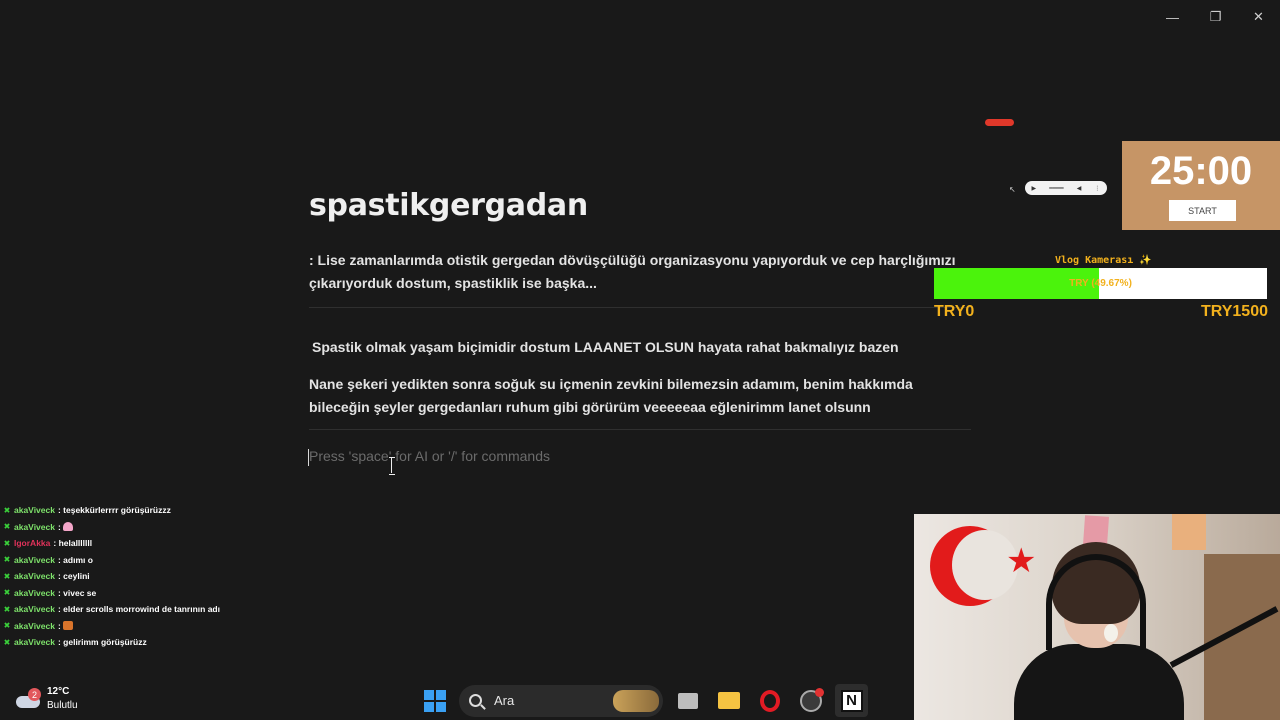 The image size is (1280, 720). I want to click on goal-progress-text: TRY (49.67%), so click(1100, 283).